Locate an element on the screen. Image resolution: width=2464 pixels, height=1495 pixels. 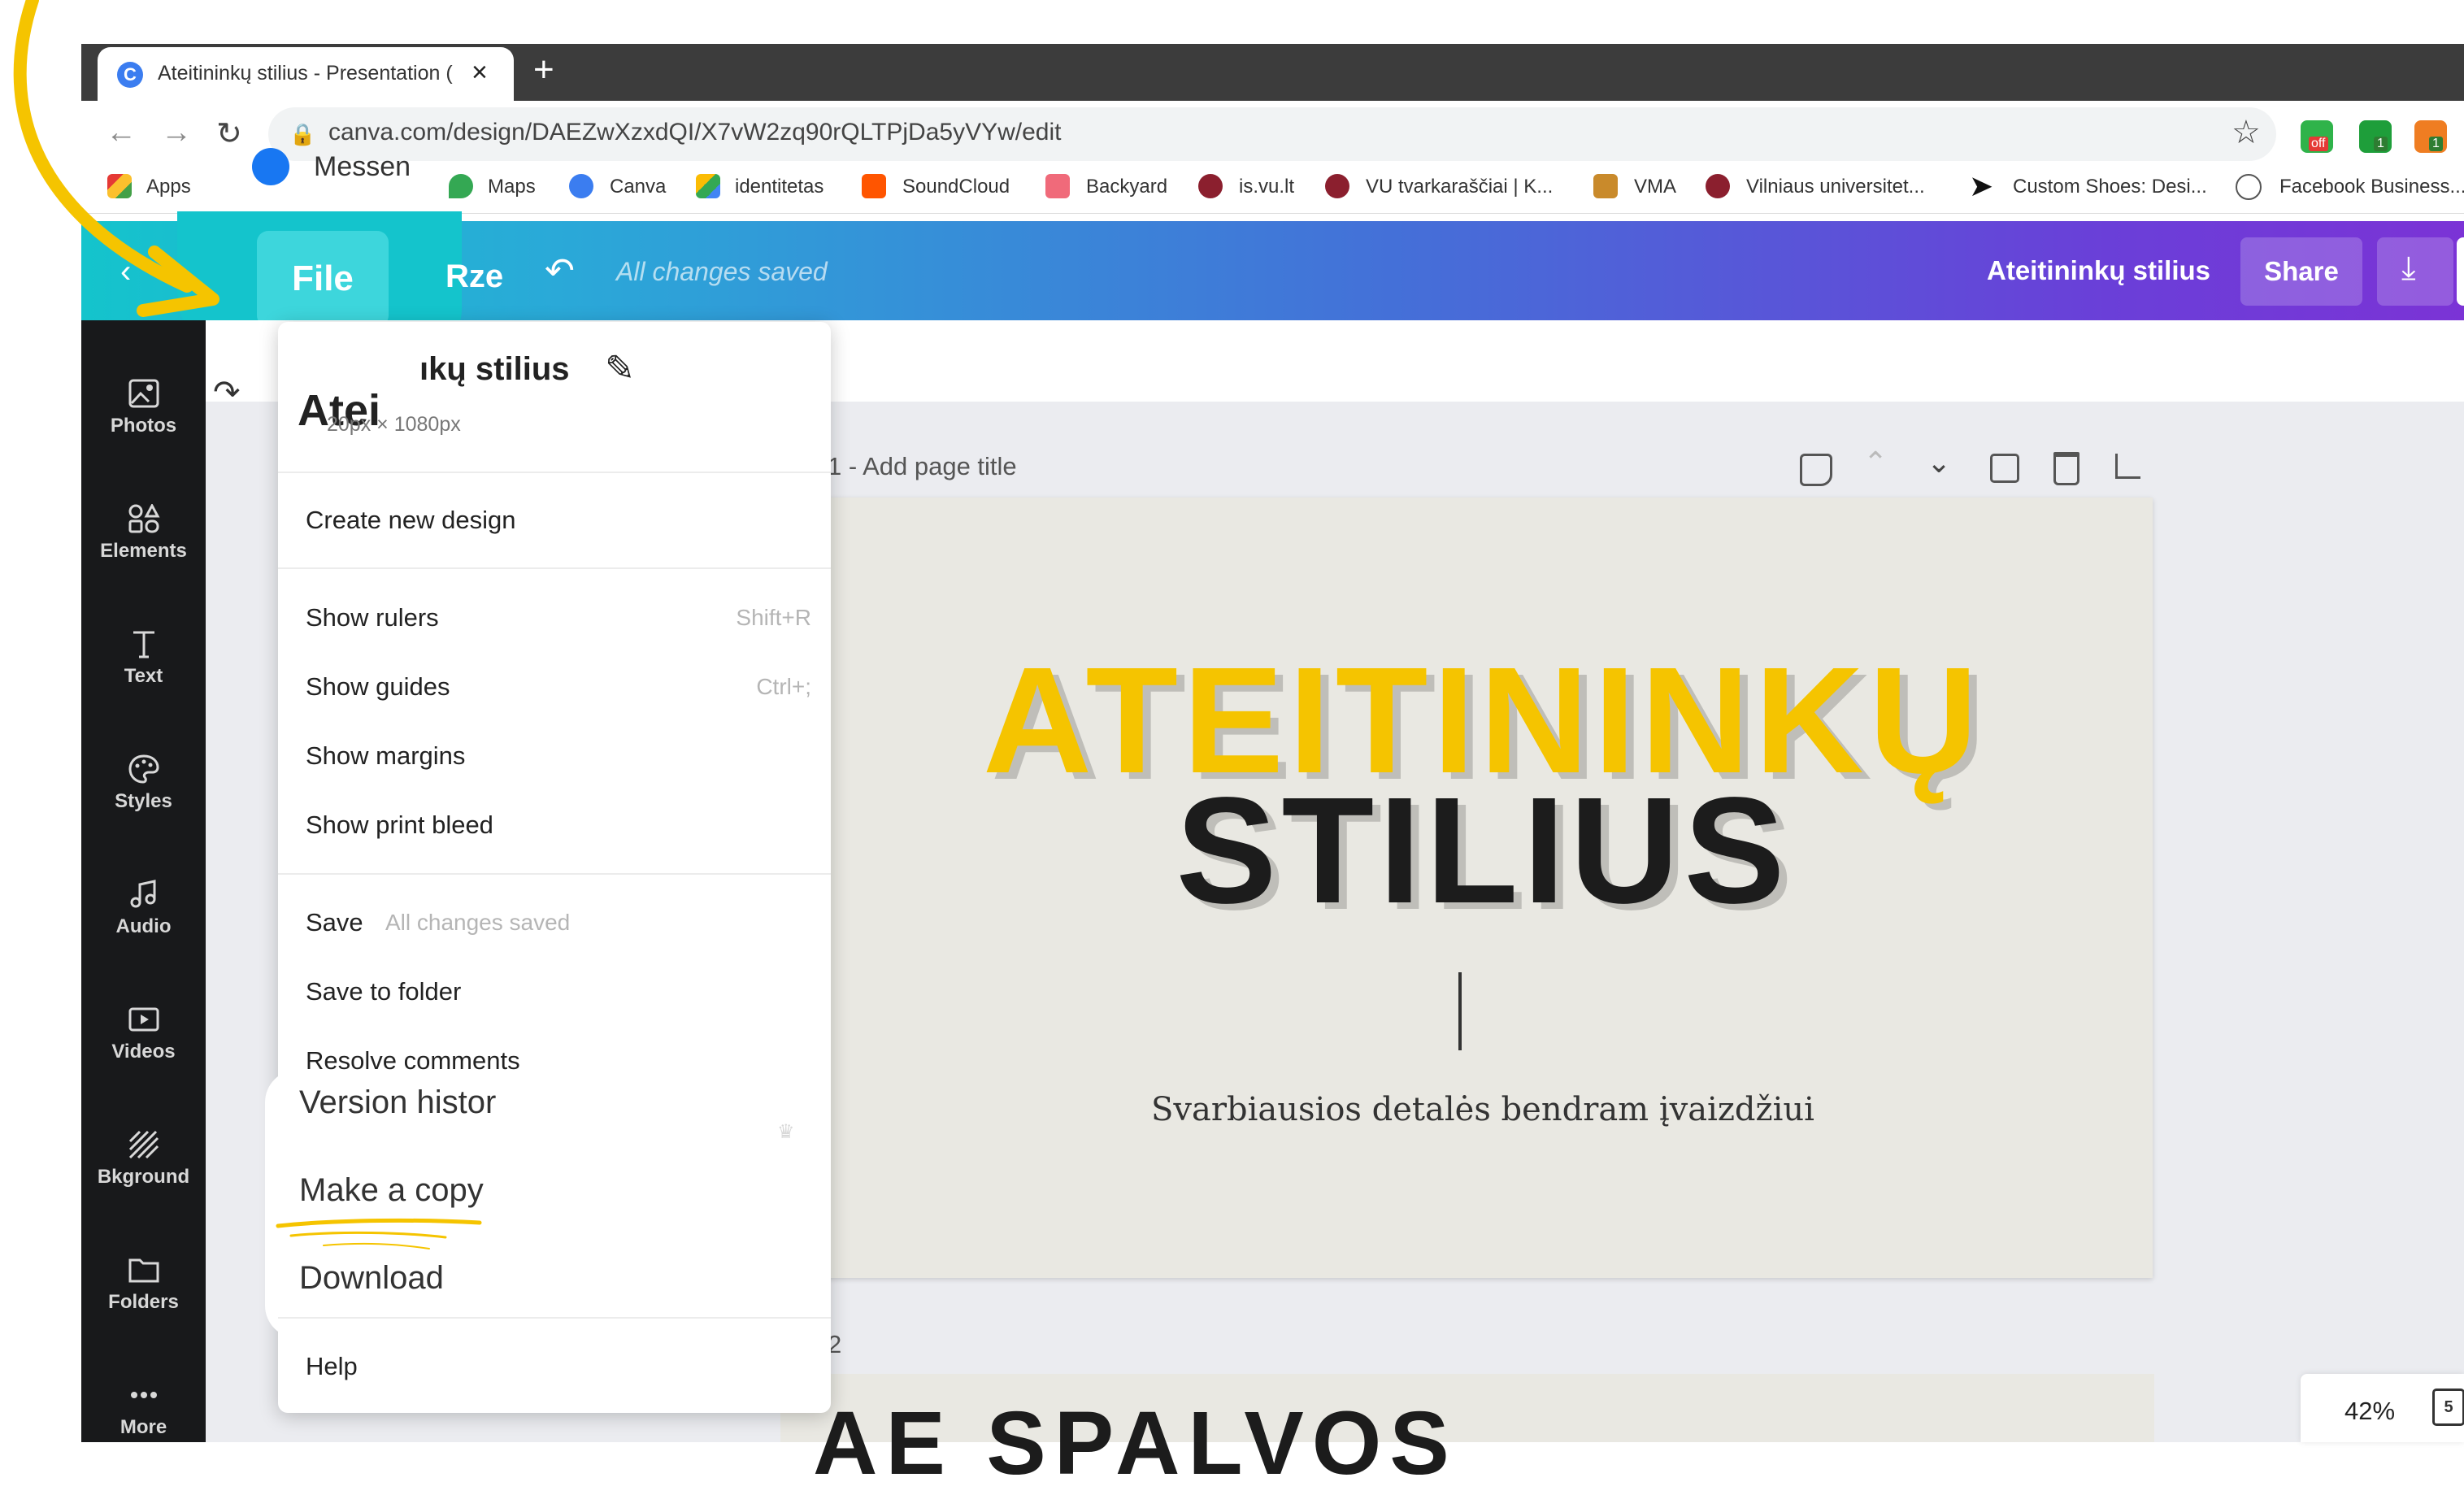
extension-icon: off is located at coordinates (2317, 136).